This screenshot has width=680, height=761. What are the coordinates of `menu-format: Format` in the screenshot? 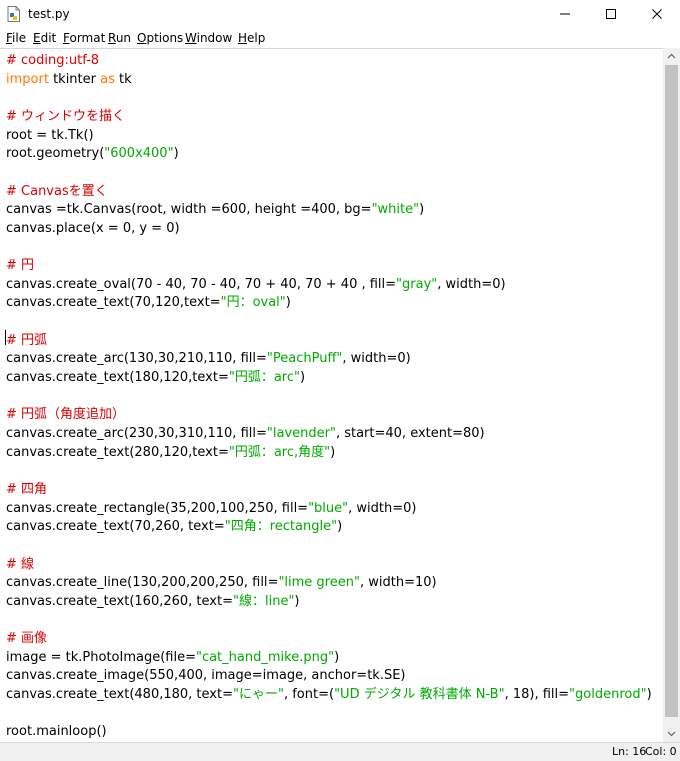 It's located at (84, 38).